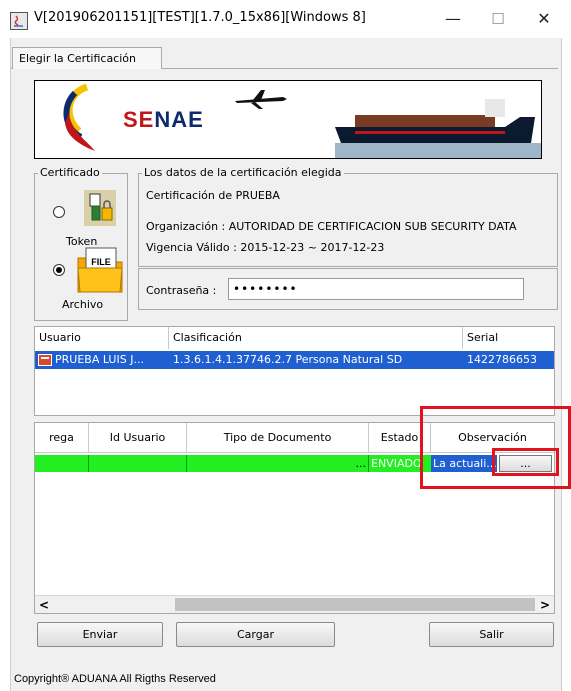 This screenshot has width=571, height=691. I want to click on archivo-label: Archivo, so click(83, 304).